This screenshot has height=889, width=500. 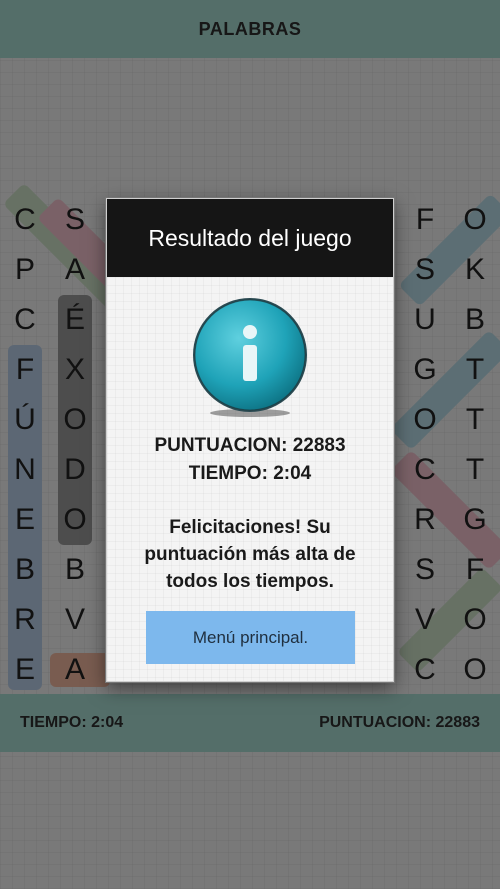 What do you see at coordinates (250, 445) in the screenshot?
I see `dialog-score: PUNTUACION: 22883` at bounding box center [250, 445].